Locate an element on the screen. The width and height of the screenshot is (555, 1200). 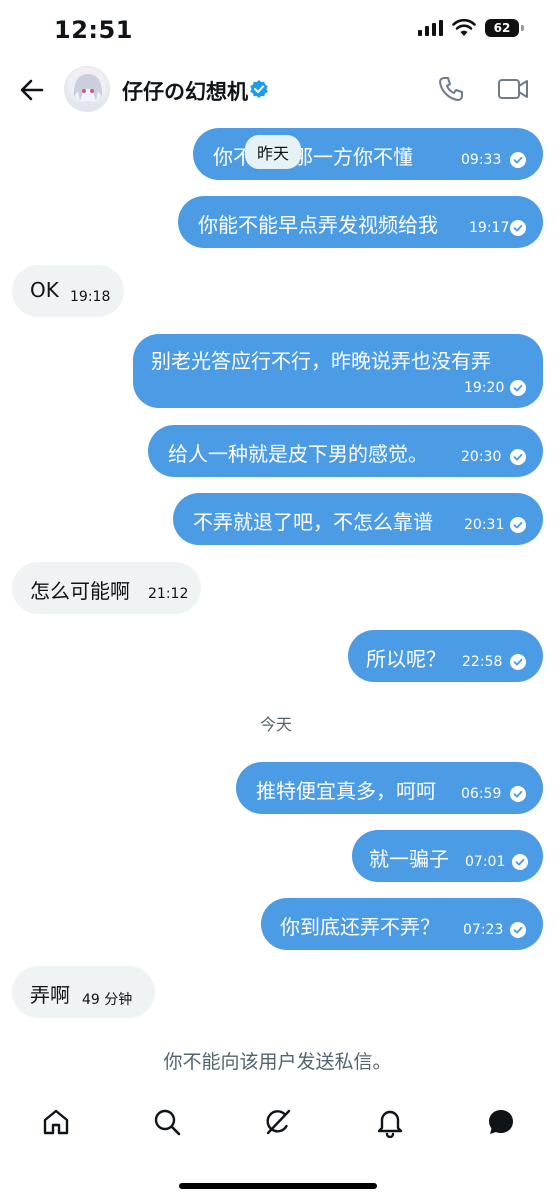
message-time: 20:30 is located at coordinates (481, 457).